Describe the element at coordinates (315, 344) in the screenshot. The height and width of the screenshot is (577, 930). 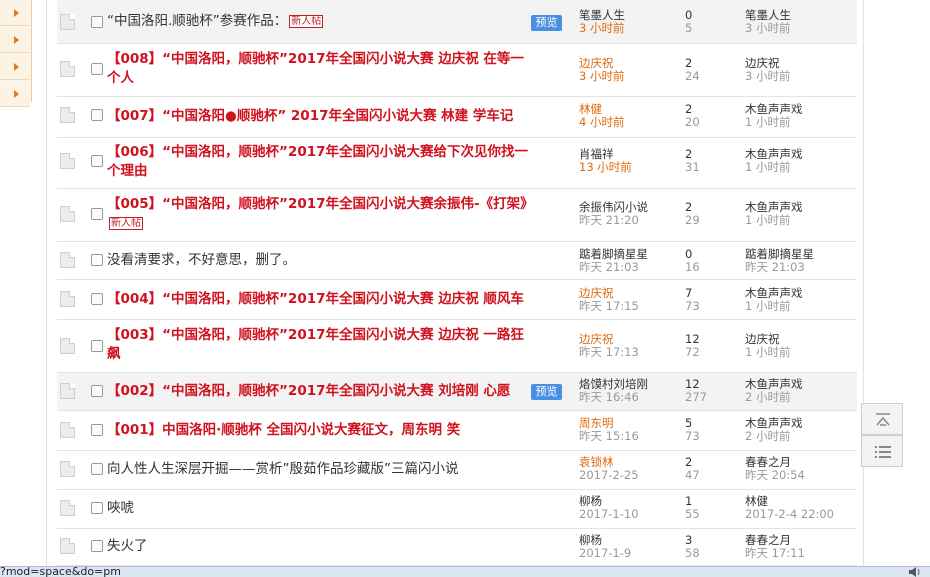
I see `thread-title-link: 【003】“中国洛阳，顺驰杯”2017年全国闪小说大赛 边庆祝 一路狂飙` at that location.